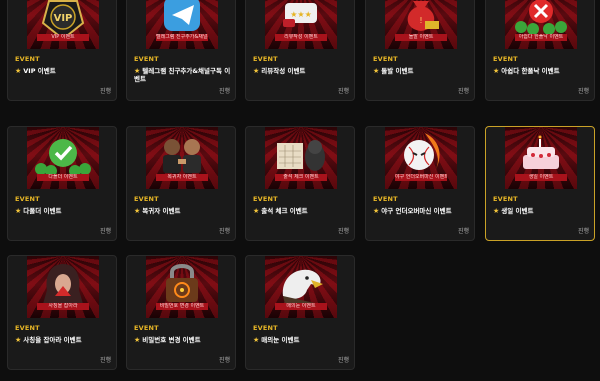 The image size is (600, 381). What do you see at coordinates (412, 211) in the screenshot?
I see `event-title: ★ 야구 언더오버마신 이벤트` at bounding box center [412, 211].